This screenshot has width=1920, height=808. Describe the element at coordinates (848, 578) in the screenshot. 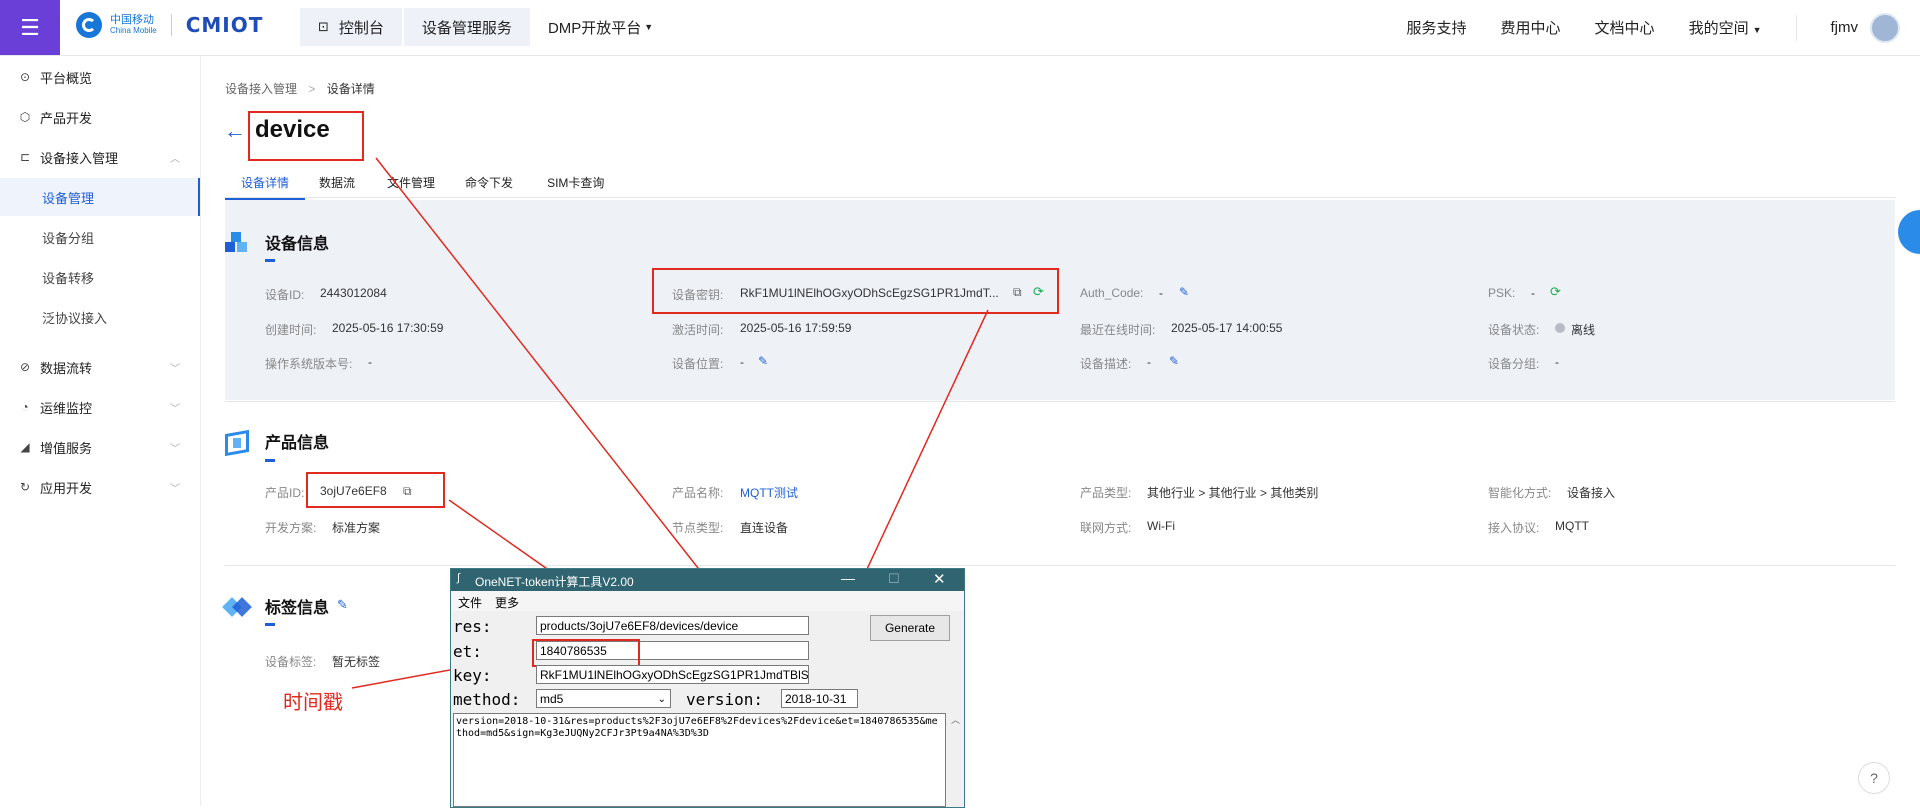

I see `minimize-icon: —` at that location.